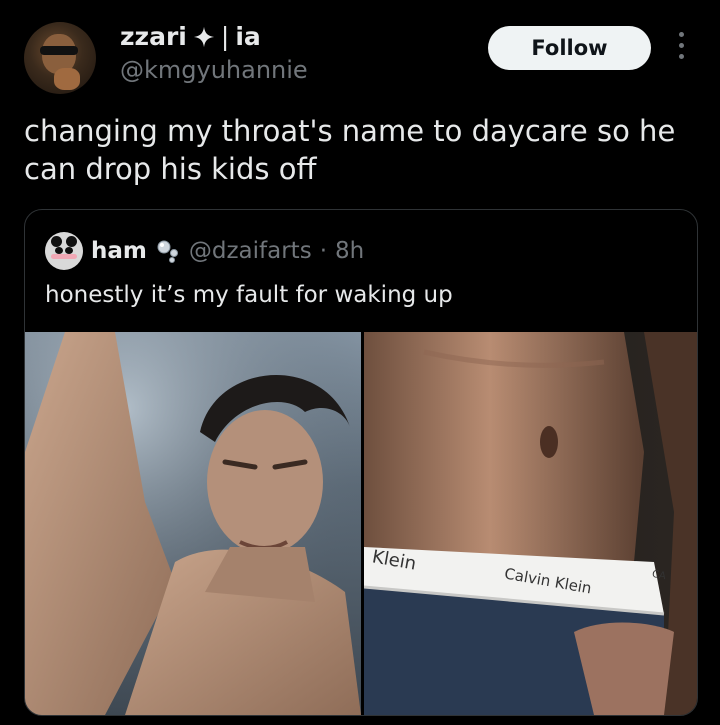 This screenshot has width=720, height=725. I want to click on author-name-suffix: ia, so click(248, 36).